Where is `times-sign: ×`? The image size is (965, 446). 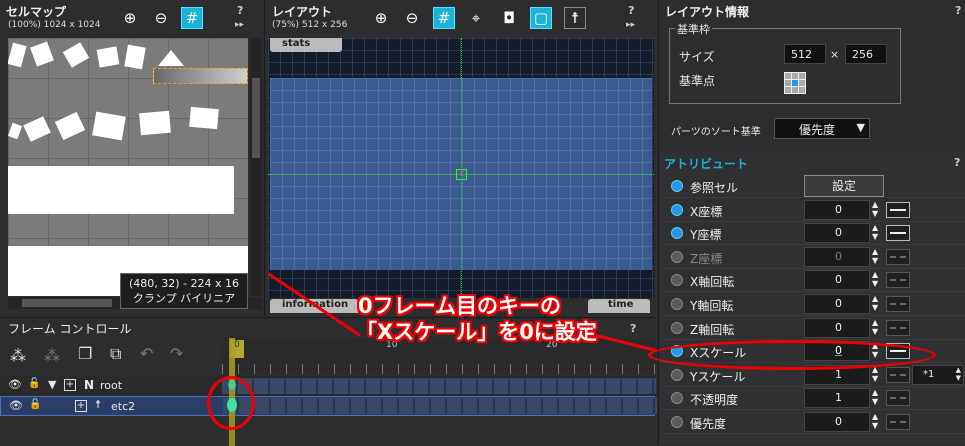 times-sign: × is located at coordinates (835, 54).